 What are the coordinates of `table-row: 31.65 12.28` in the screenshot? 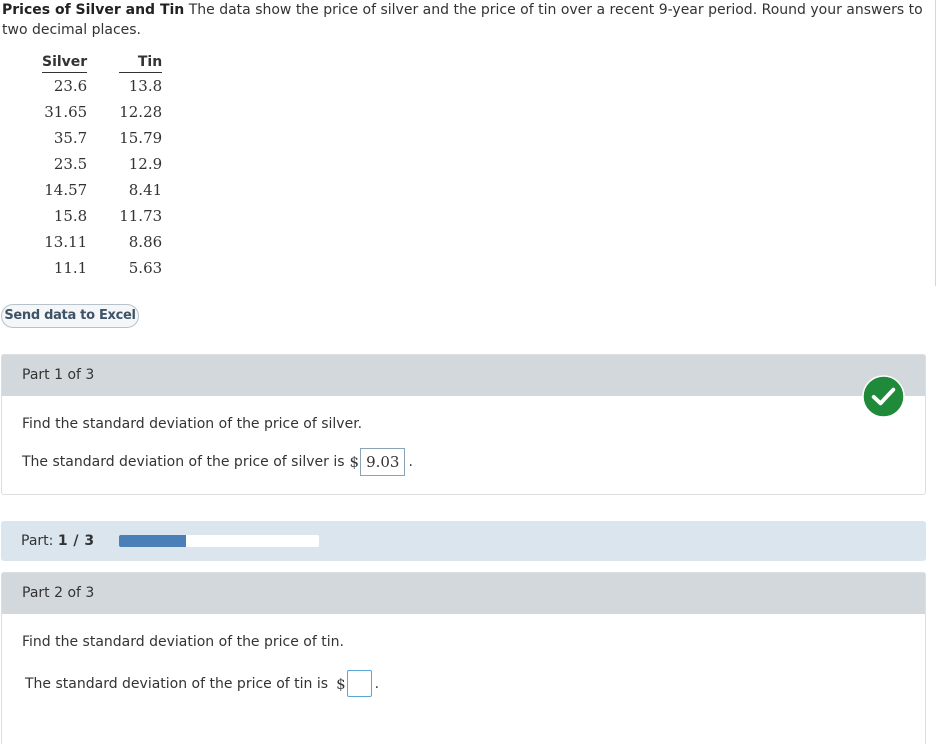 It's located at (102, 112).